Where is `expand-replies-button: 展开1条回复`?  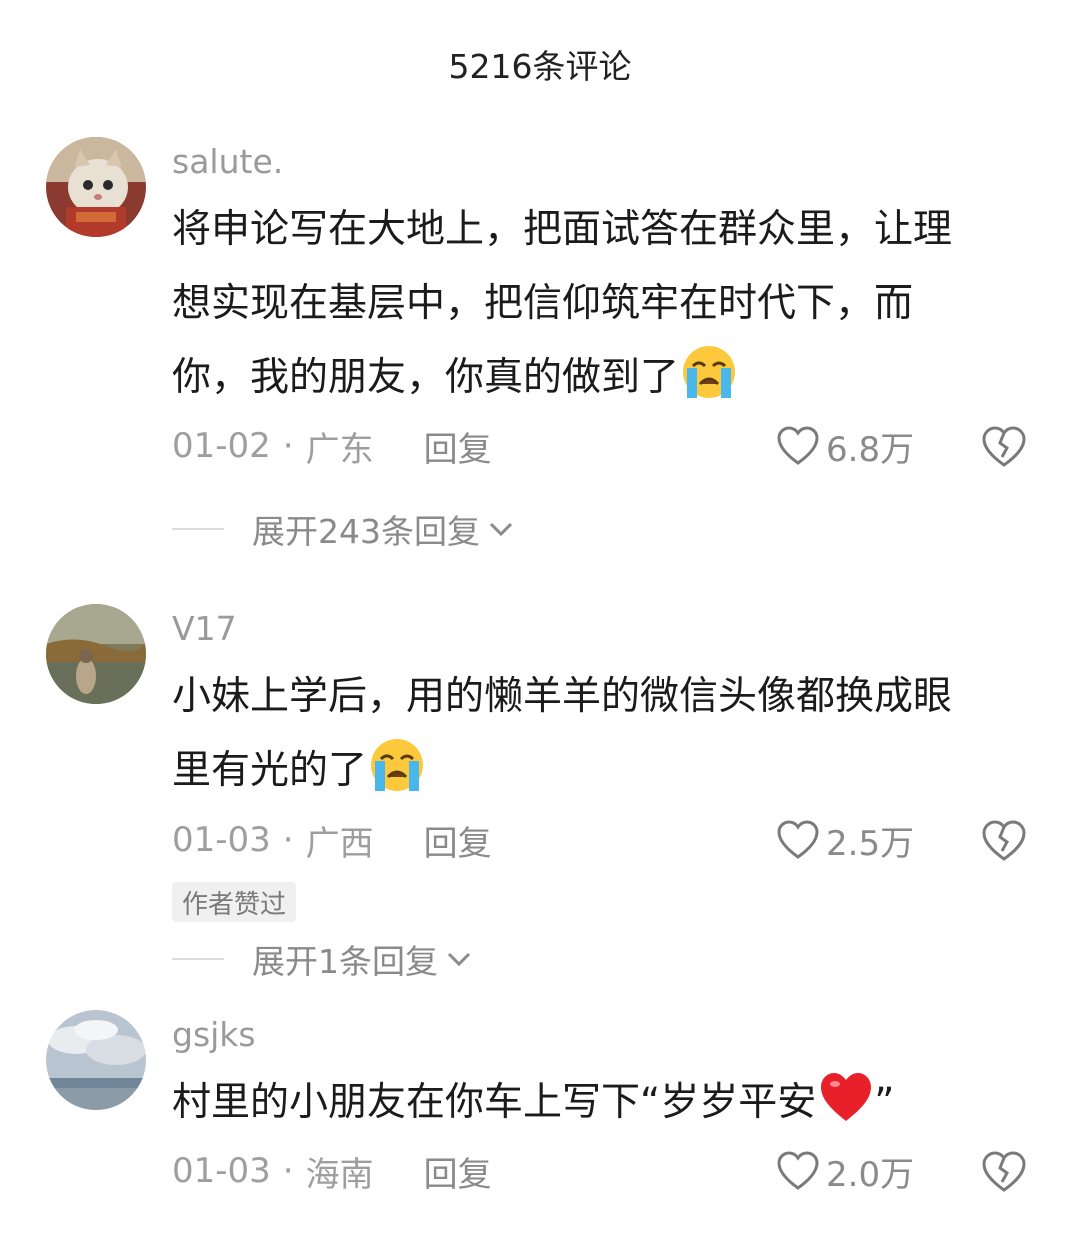 expand-replies-button: 展开1条回复 is located at coordinates (322, 959).